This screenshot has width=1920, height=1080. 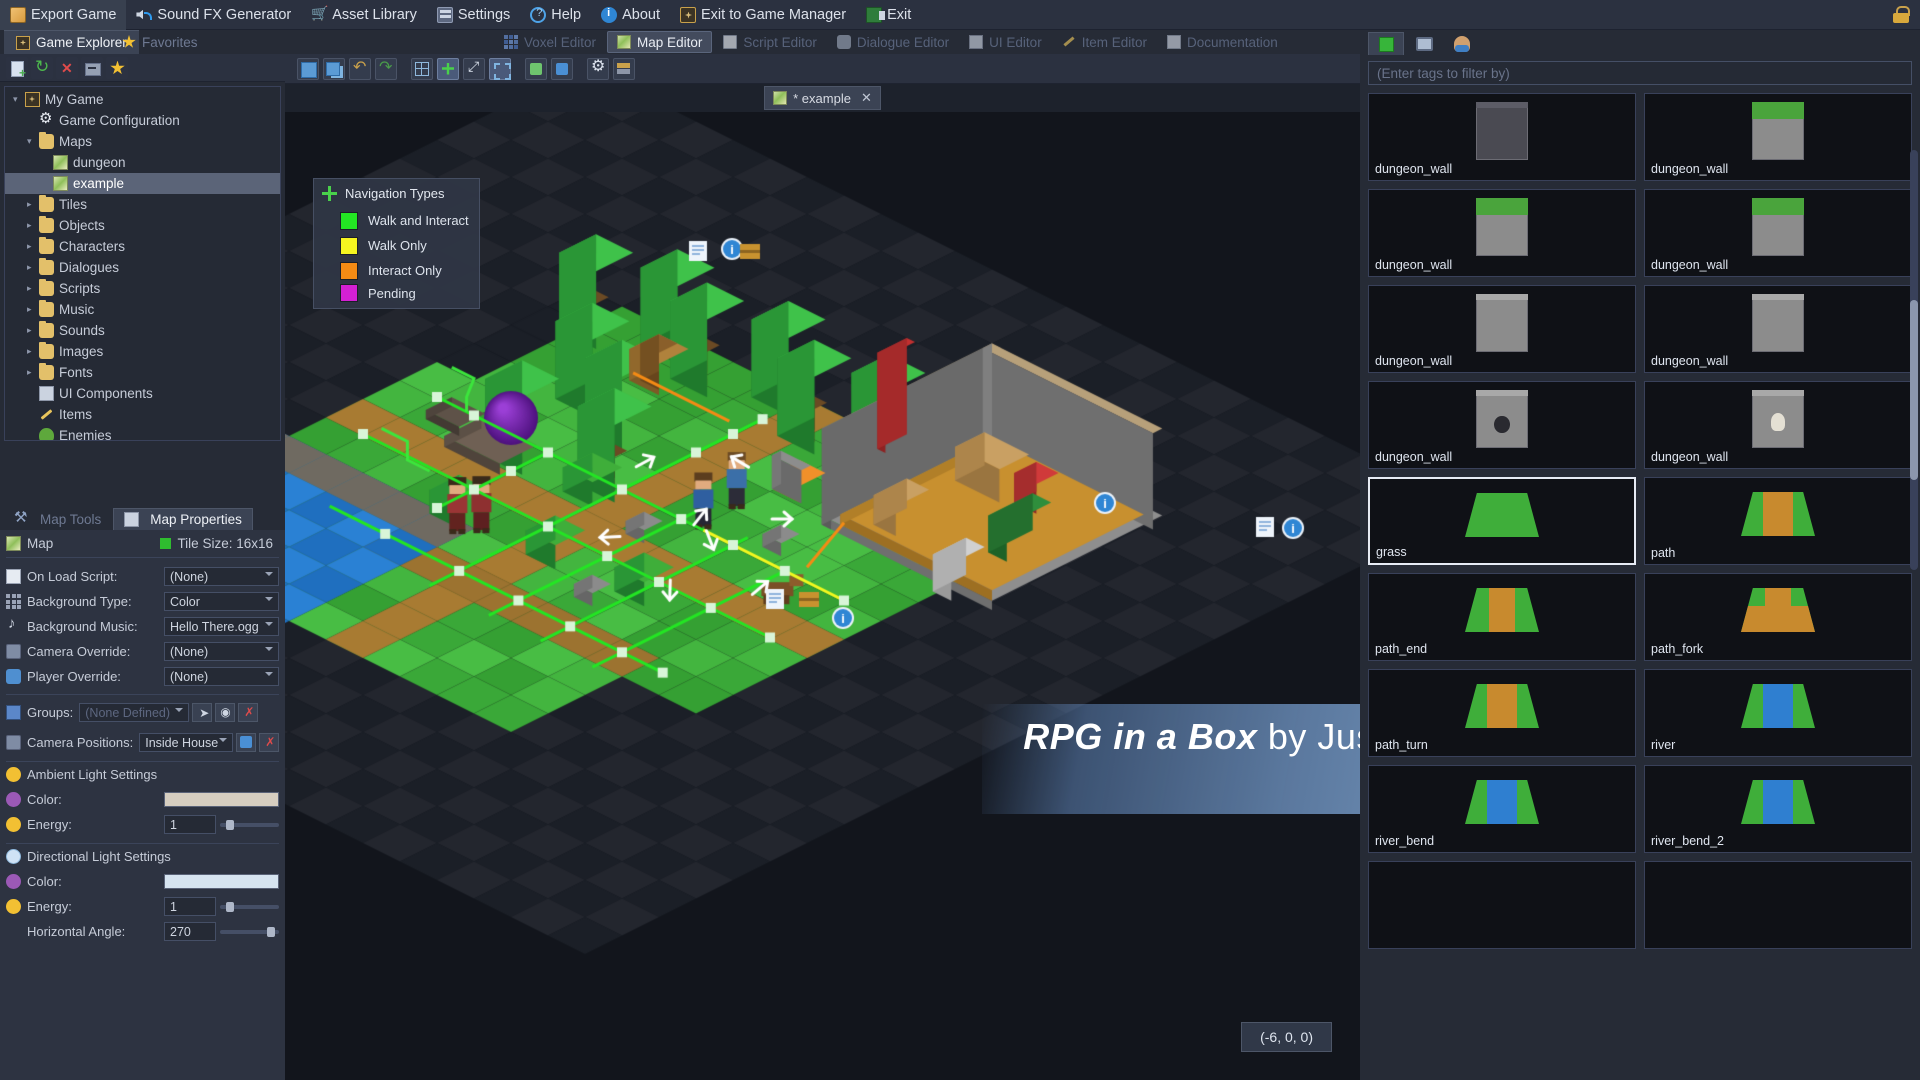 I want to click on background-type-select: Color, so click(x=221, y=601).